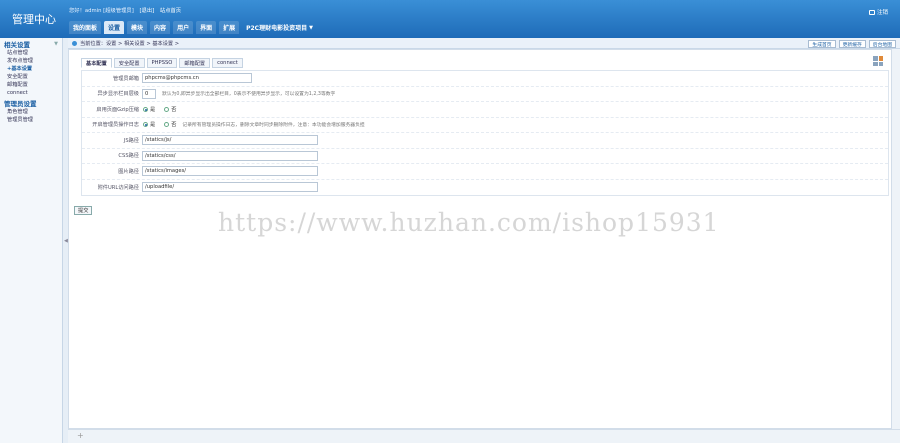 The image size is (900, 443). Describe the element at coordinates (137, 27) in the screenshot. I see `nav-modules: 模块` at that location.